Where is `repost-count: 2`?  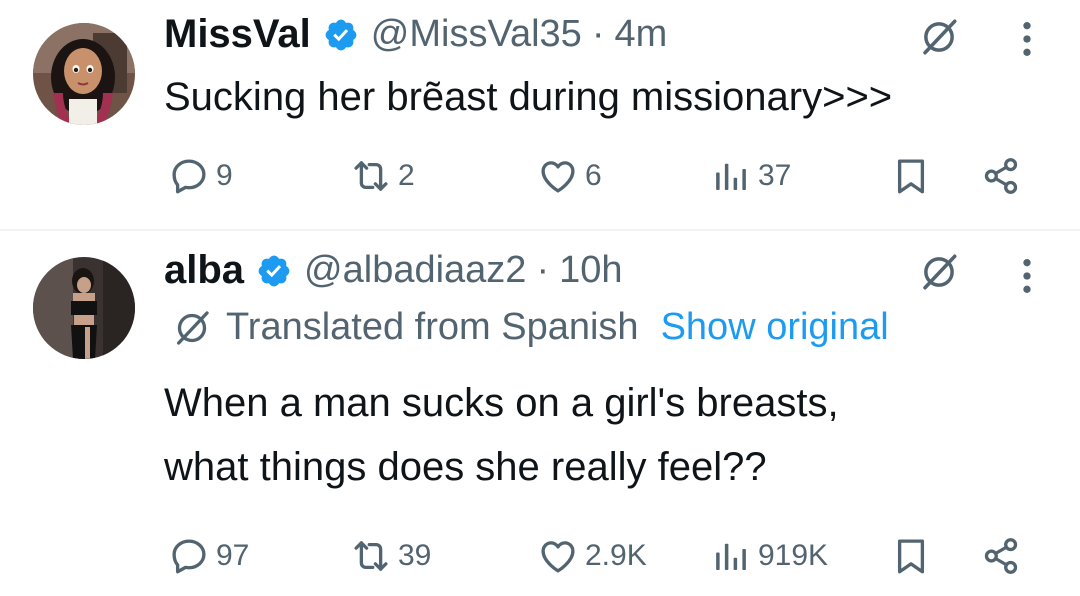 repost-count: 2 is located at coordinates (406, 175).